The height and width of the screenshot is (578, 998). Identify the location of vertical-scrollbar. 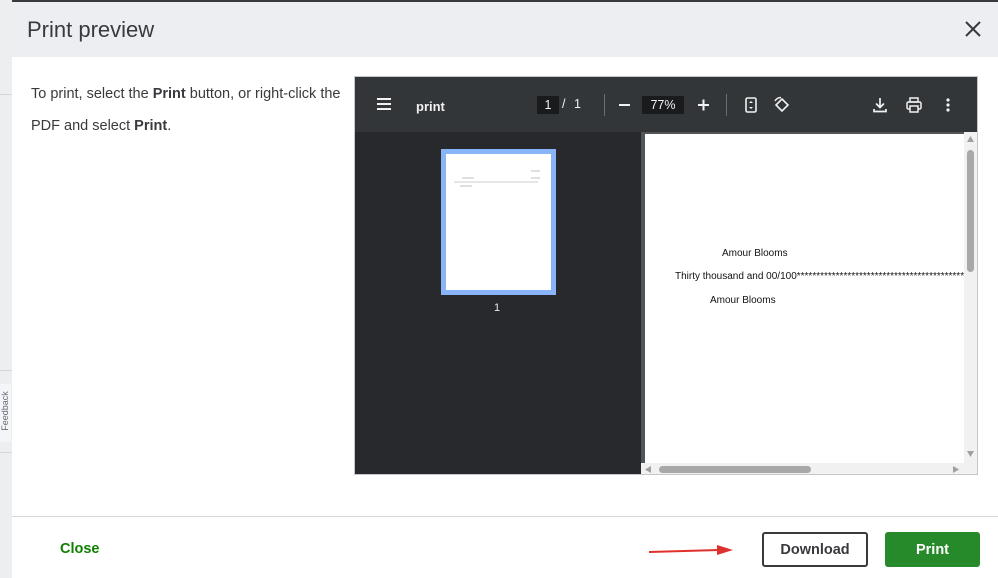
(970, 297).